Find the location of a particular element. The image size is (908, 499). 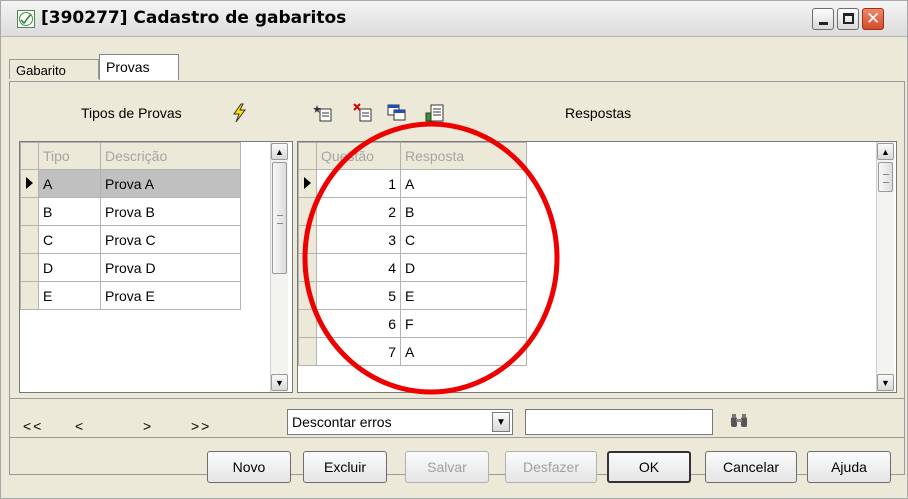

cell-descricao: Prova B is located at coordinates (170, 211).